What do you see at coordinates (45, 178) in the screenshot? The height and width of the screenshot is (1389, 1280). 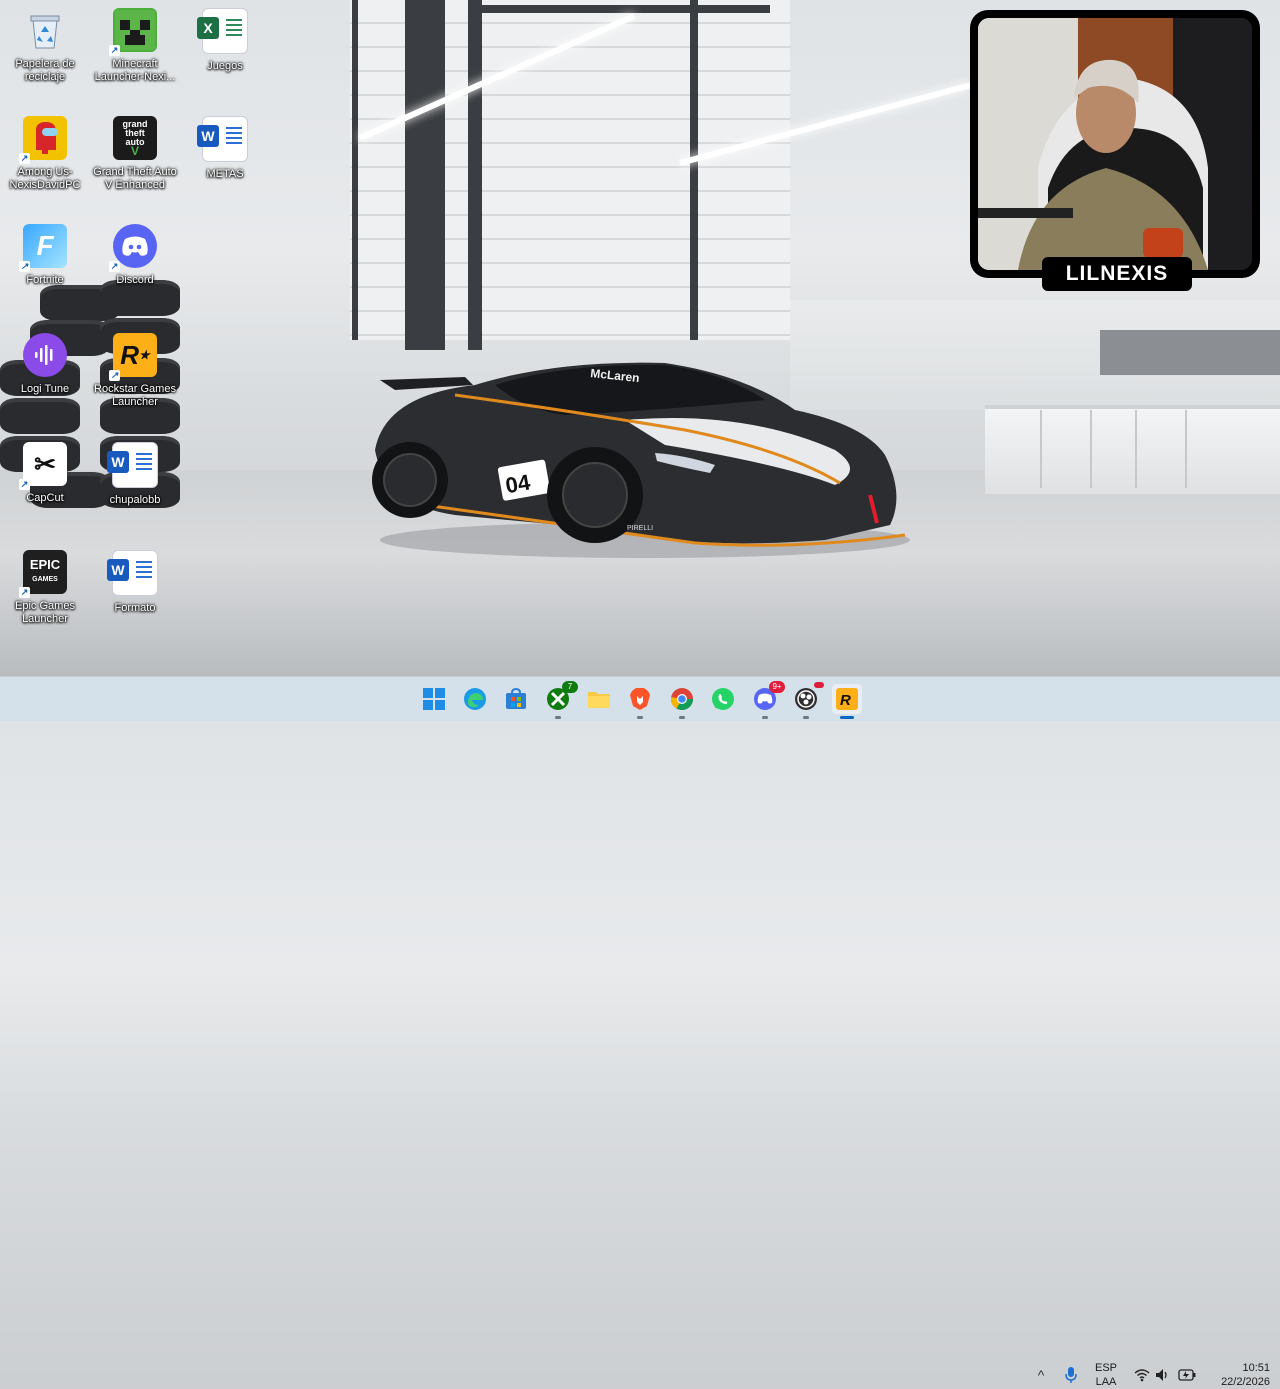 I see `desktop-icon-label: Among Us-NexisDavidPC` at bounding box center [45, 178].